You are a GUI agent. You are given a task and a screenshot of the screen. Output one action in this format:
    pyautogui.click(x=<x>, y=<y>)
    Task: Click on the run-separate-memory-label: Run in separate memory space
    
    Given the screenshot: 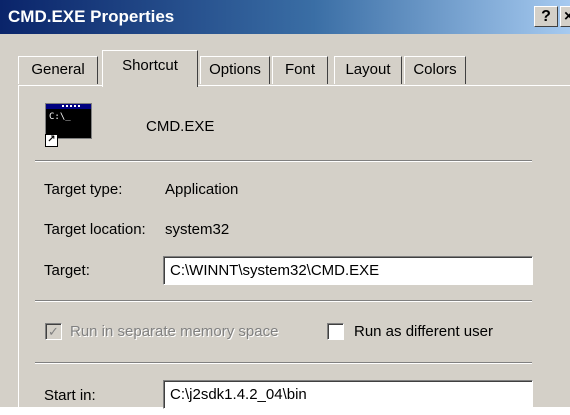 What is the action you would take?
    pyautogui.click(x=174, y=331)
    